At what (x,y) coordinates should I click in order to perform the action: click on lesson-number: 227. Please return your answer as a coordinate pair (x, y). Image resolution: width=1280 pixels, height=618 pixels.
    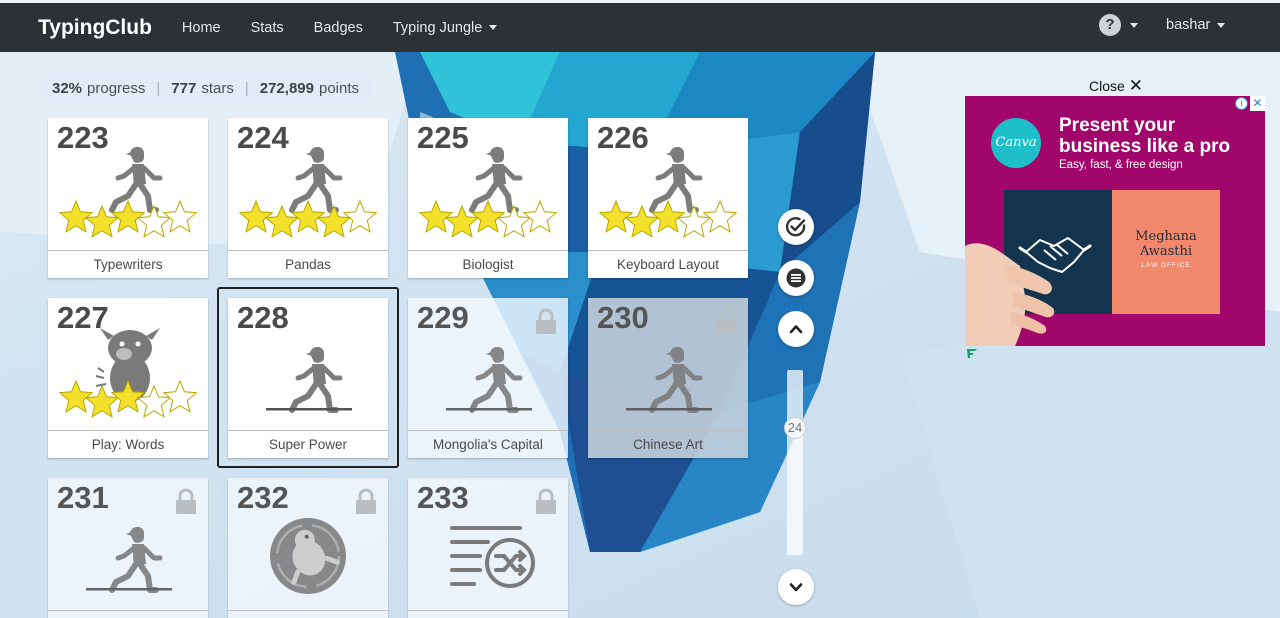
    Looking at the image, I should click on (83, 317).